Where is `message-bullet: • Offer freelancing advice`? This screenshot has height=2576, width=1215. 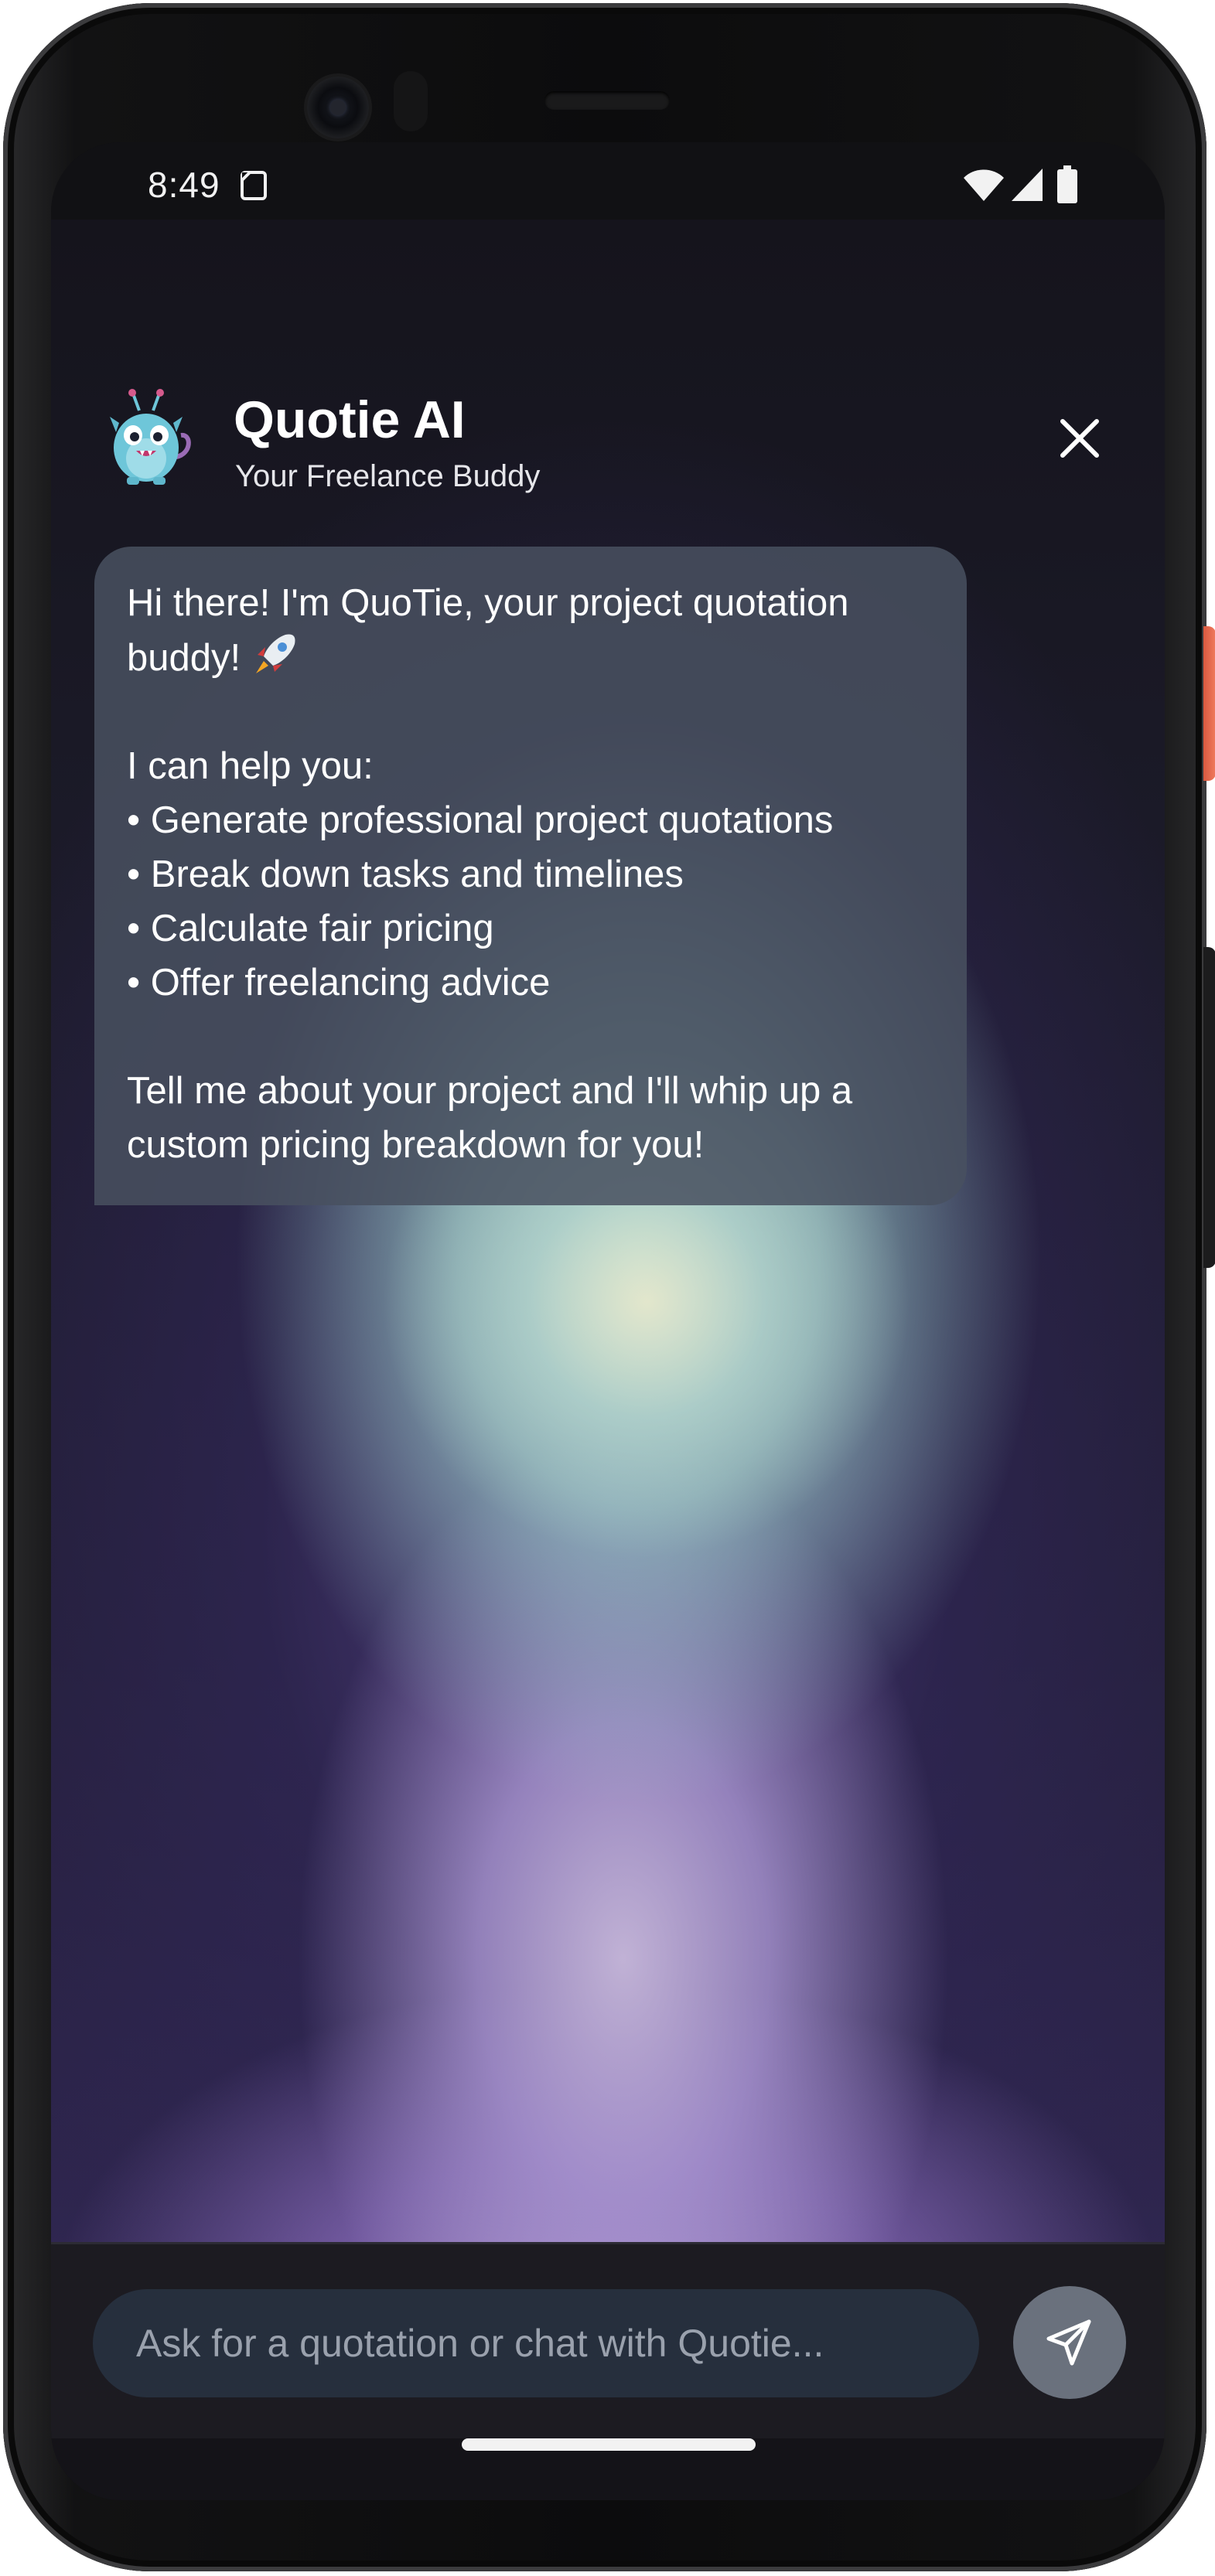
message-bullet: • Offer freelancing advice is located at coordinates (339, 982).